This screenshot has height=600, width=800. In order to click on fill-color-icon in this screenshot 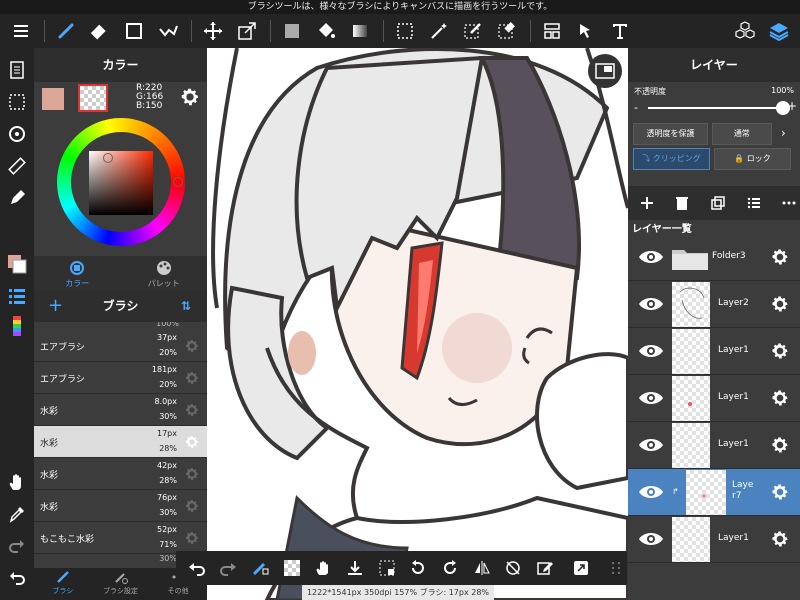, I will do `click(292, 31)`.